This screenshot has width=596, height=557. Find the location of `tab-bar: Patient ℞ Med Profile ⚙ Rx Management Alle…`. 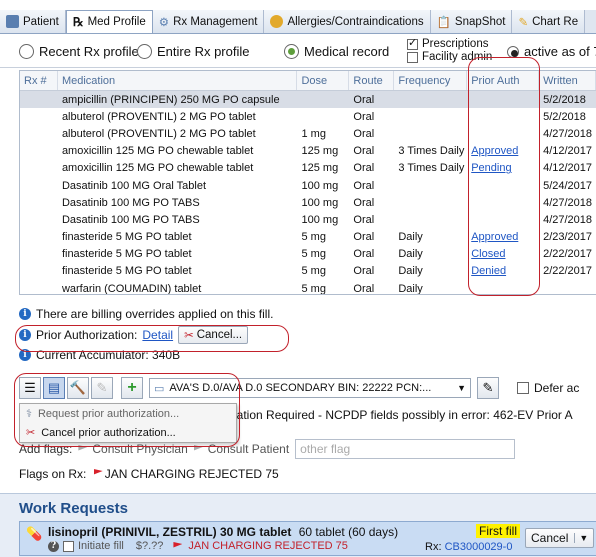

tab-bar: Patient ℞ Med Profile ⚙ Rx Management Alle… is located at coordinates (298, 22).